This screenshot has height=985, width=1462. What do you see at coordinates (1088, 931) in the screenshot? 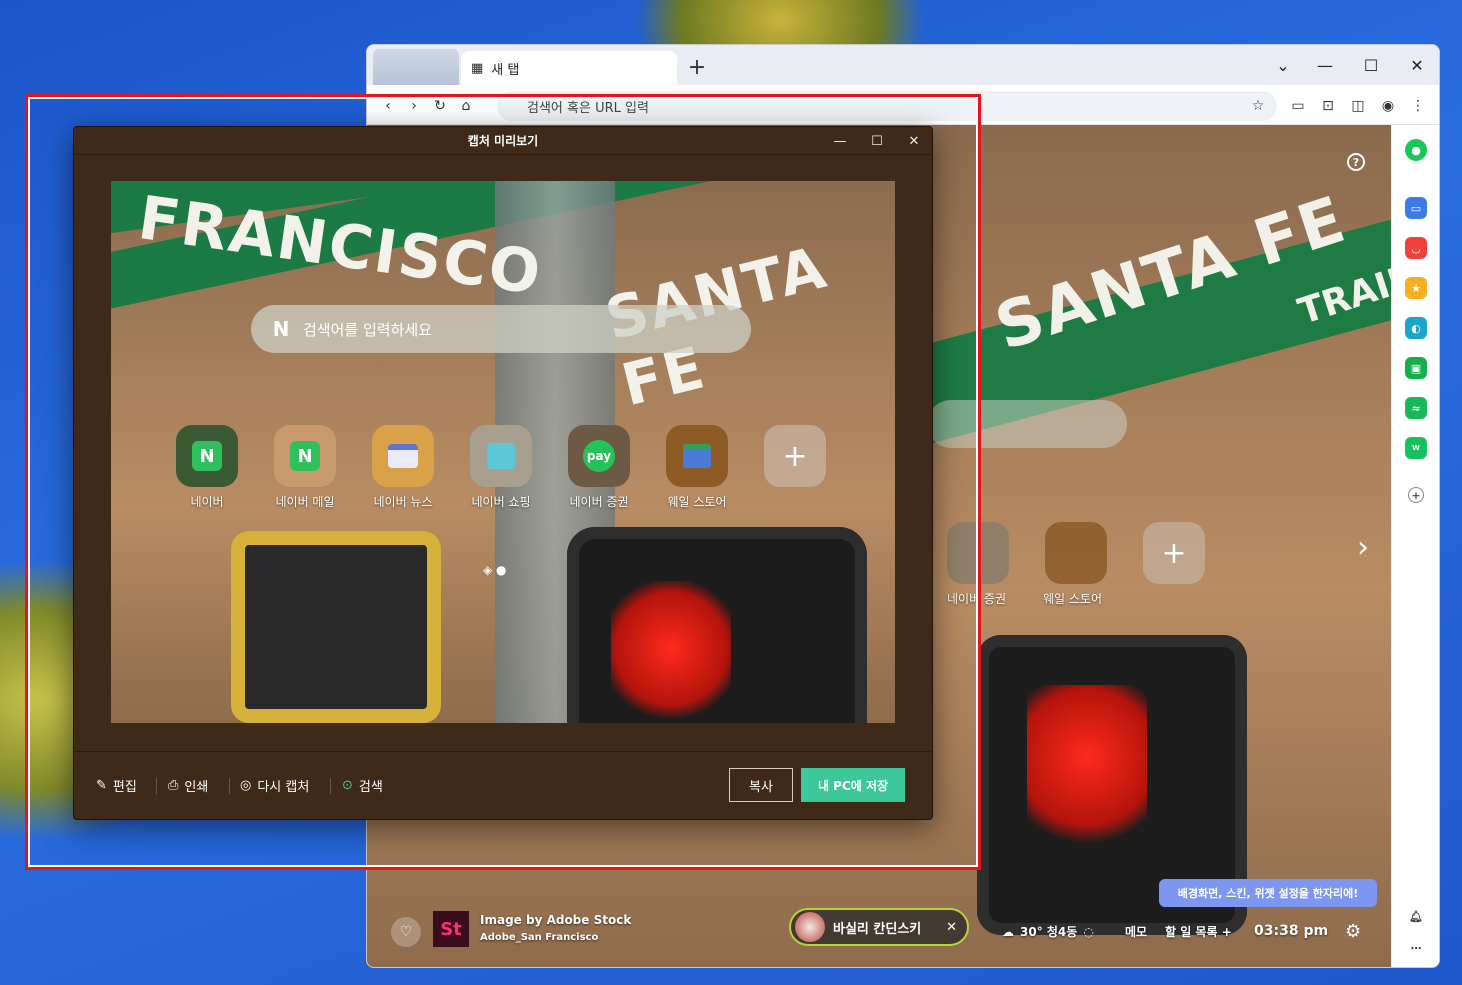
I see `location-icon: ◌` at bounding box center [1088, 931].